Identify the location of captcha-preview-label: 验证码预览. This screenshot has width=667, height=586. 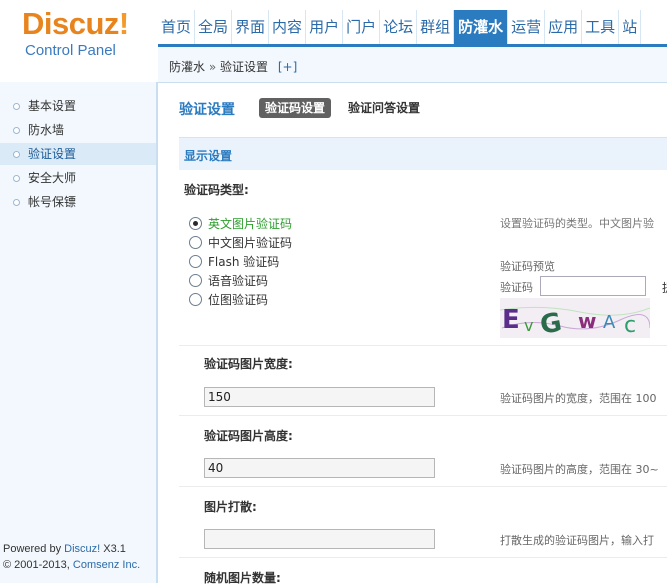
(527, 266).